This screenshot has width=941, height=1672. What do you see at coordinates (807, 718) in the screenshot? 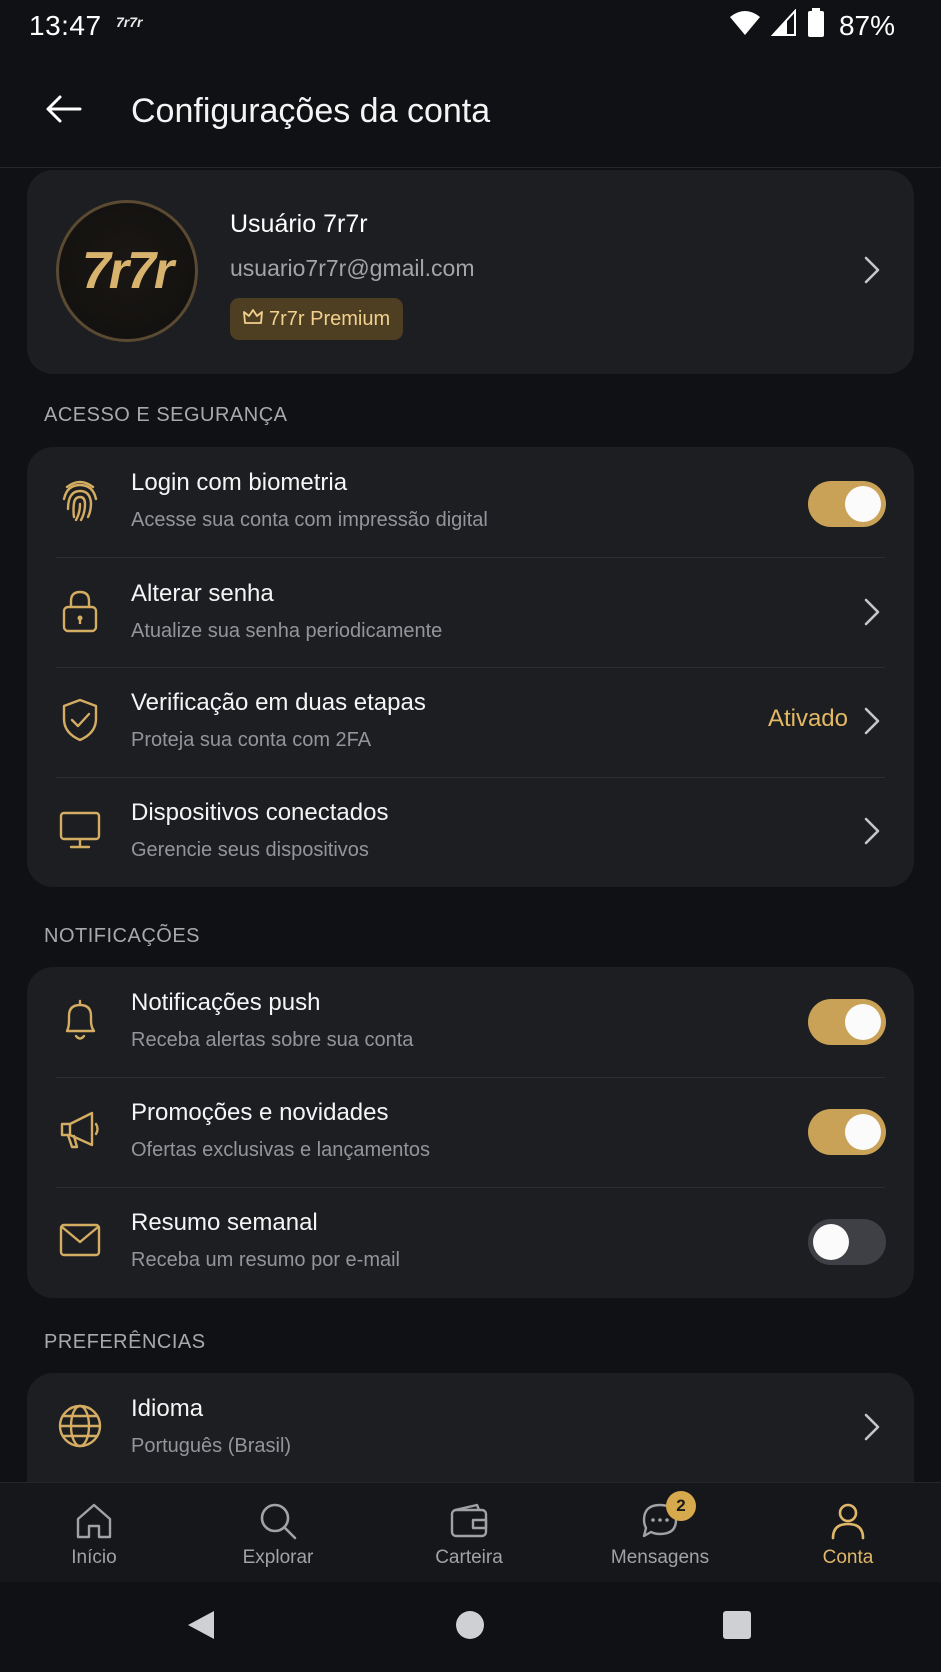
I see `status-activated: Ativado` at bounding box center [807, 718].